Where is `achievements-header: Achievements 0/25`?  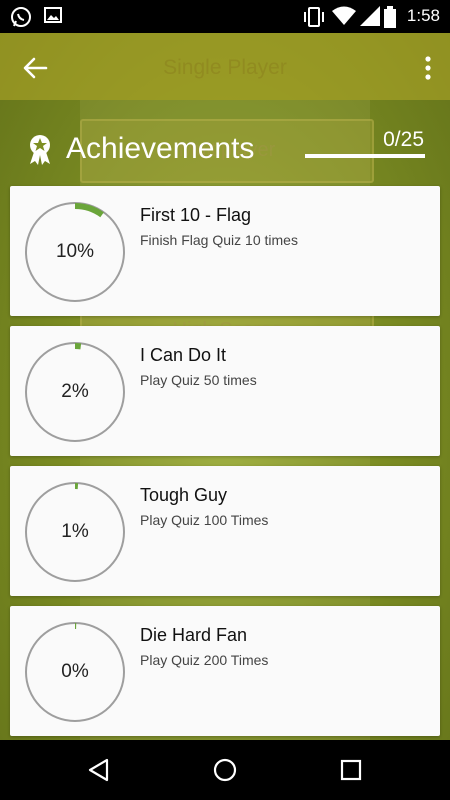 achievements-header: Achievements 0/25 is located at coordinates (225, 150).